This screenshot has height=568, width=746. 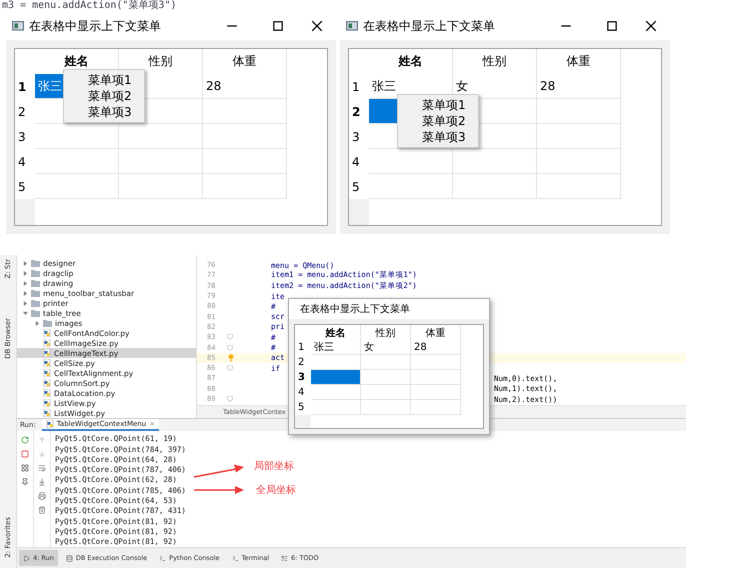 What do you see at coordinates (274, 466) in the screenshot?
I see `annotation-label: 局部坐标` at bounding box center [274, 466].